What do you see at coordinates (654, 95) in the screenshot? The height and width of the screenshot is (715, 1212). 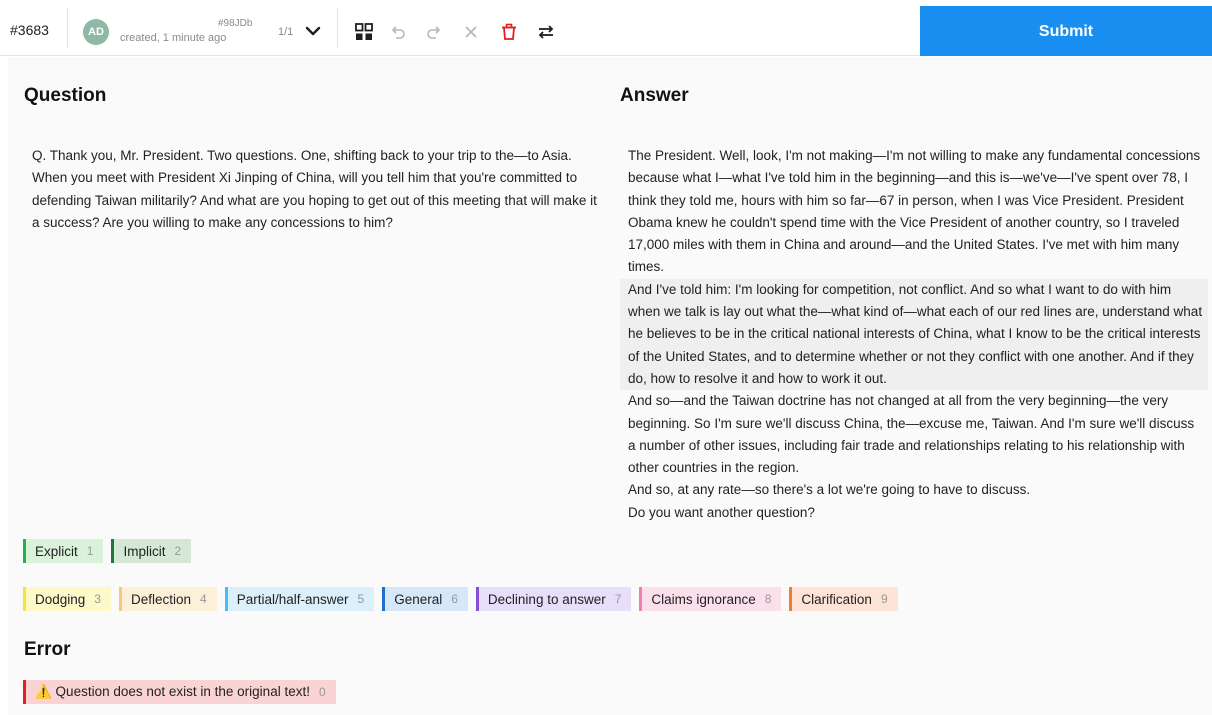 I see `answer-title: Answer` at bounding box center [654, 95].